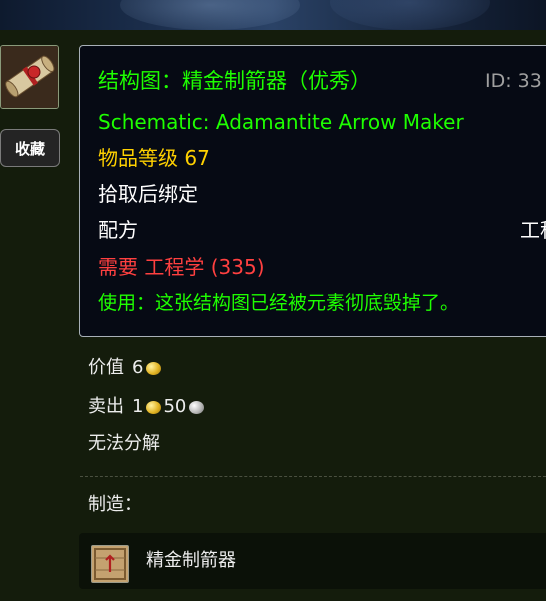  Describe the element at coordinates (279, 303) in the screenshot. I see `use-effect-text: 使用：这张结构图已经被元素彻底毁掉了。` at that location.